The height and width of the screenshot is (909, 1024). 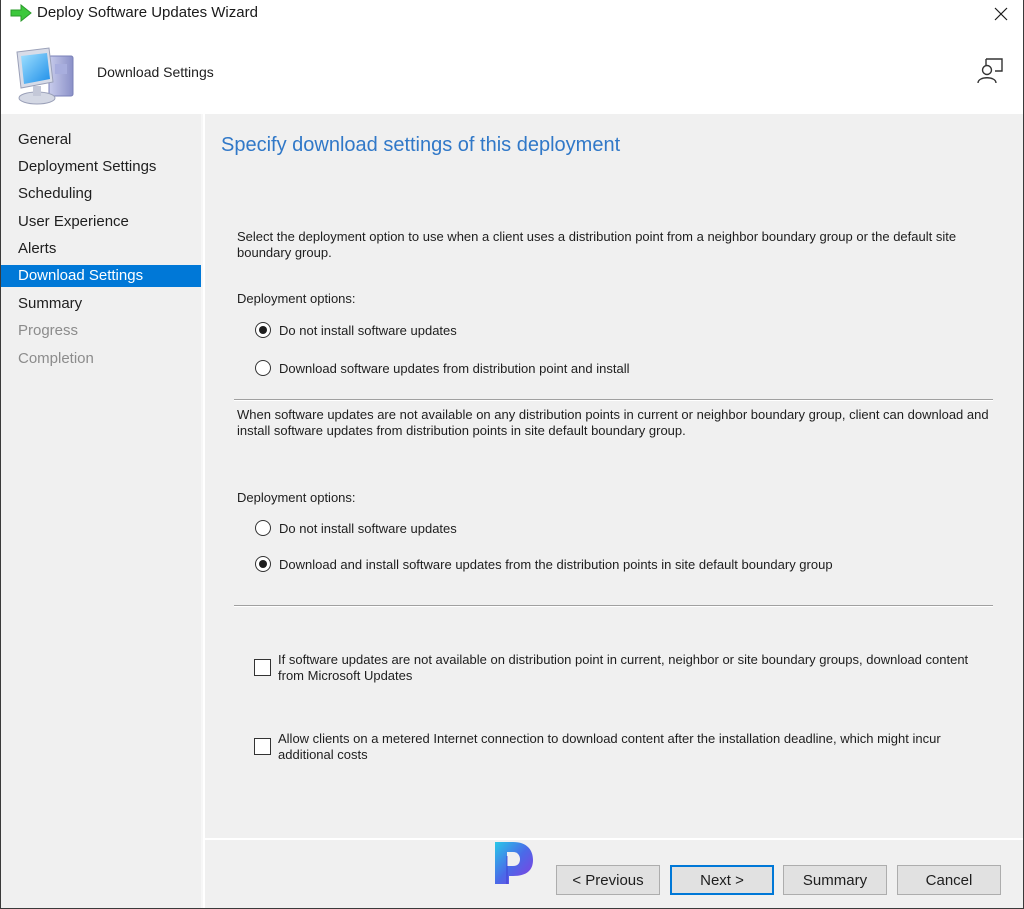 I want to click on next-button: Next >, so click(x=722, y=880).